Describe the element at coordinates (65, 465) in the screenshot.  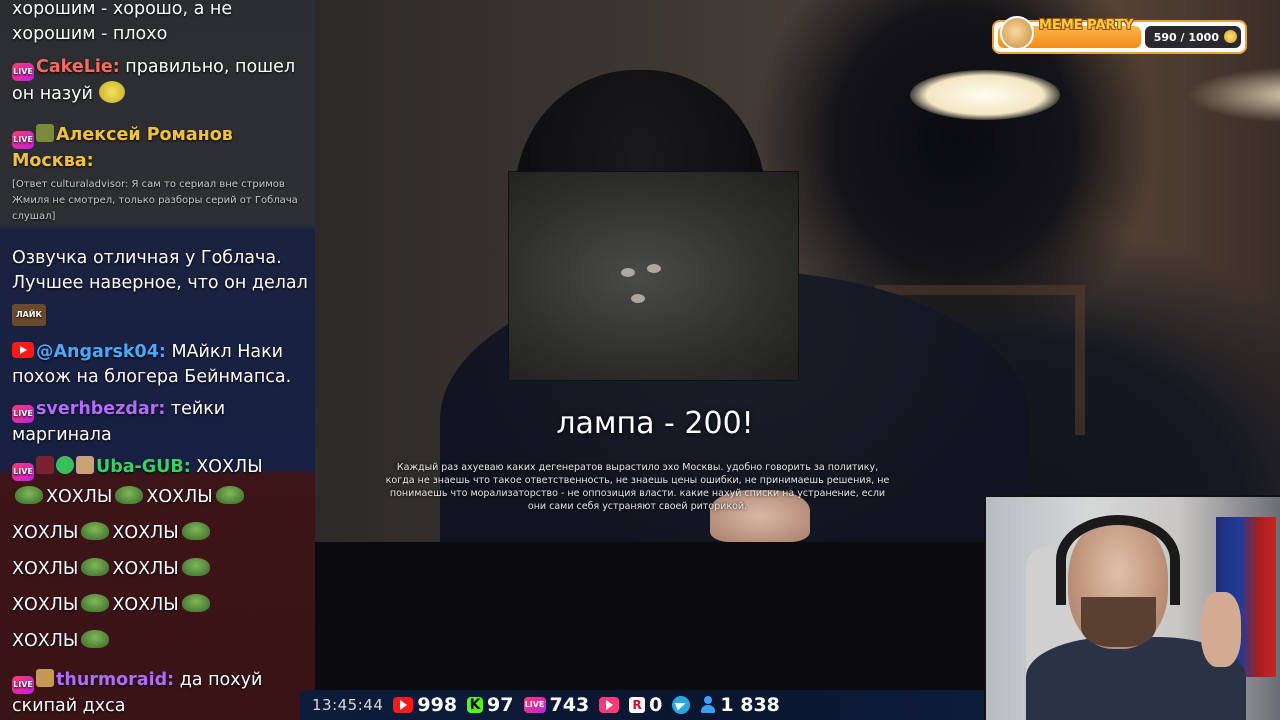
I see `verified-badge-icon` at that location.